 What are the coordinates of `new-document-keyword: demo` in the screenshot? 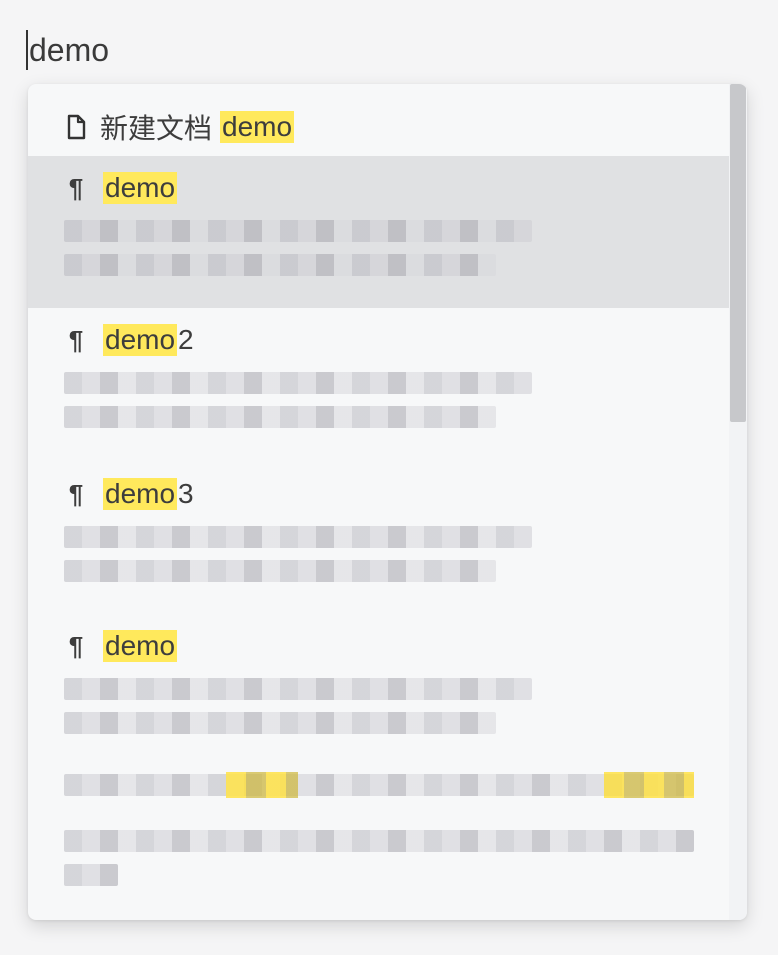 It's located at (257, 127).